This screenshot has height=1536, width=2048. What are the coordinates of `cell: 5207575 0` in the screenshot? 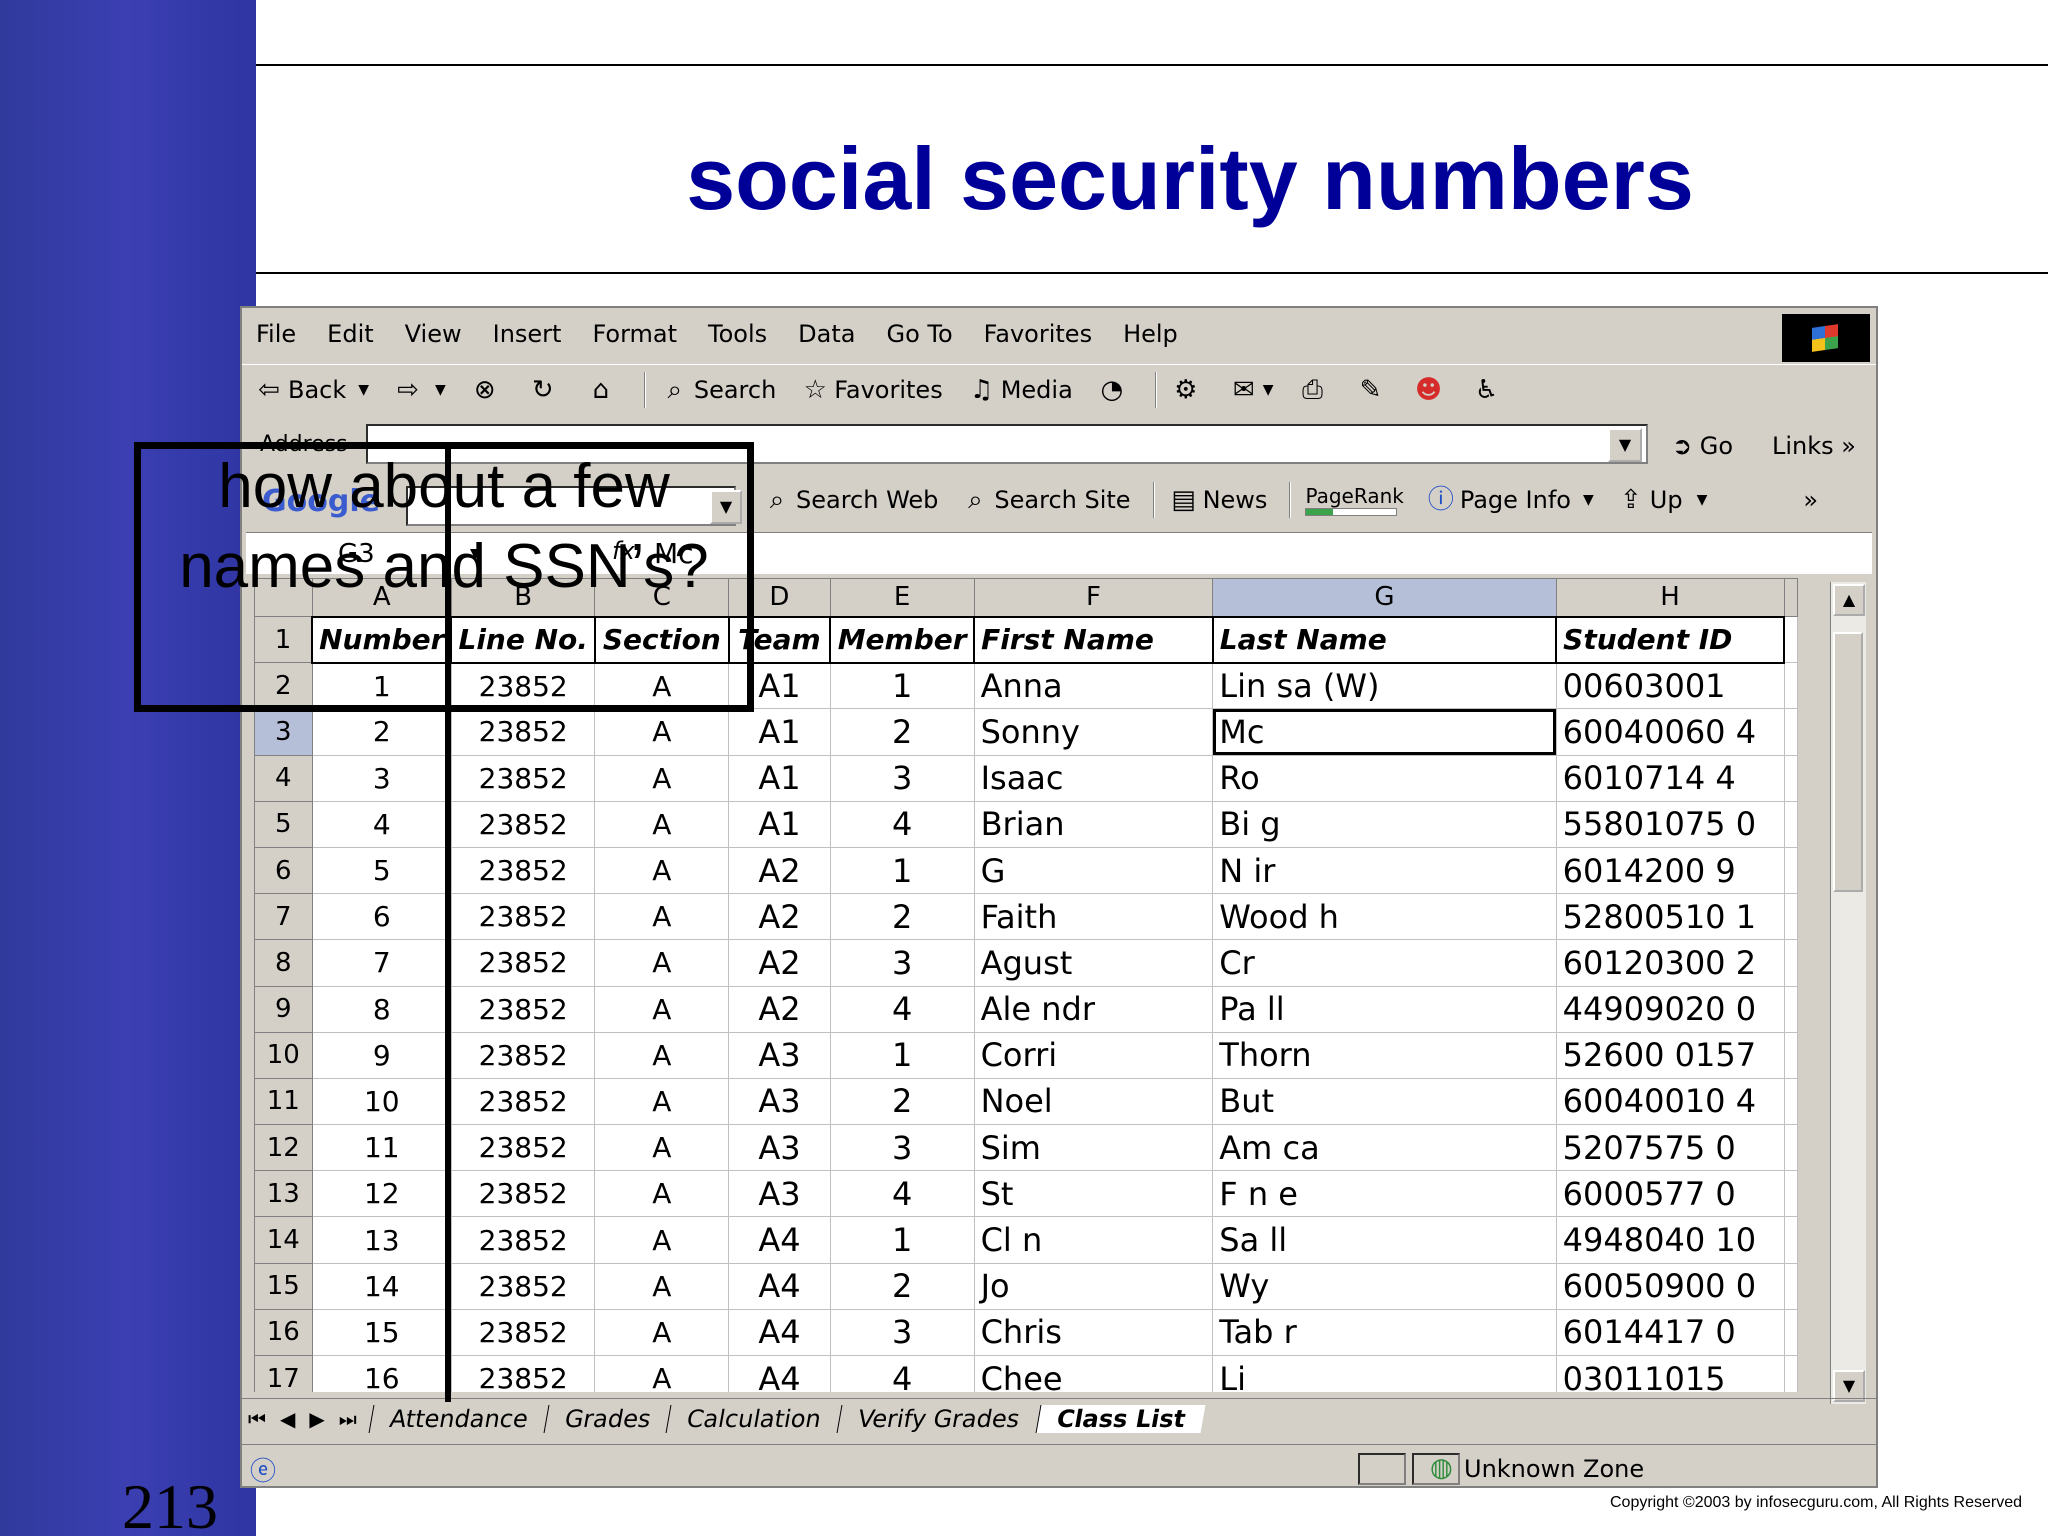 It's located at (1670, 1148).